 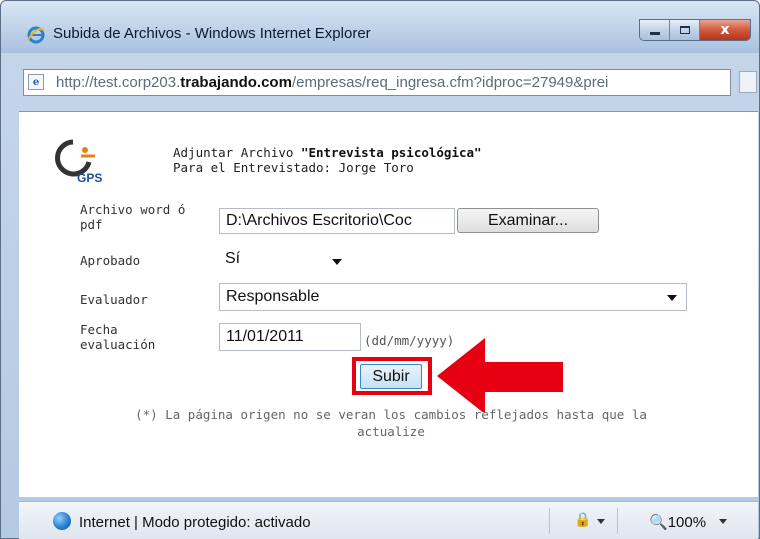 I want to click on evaluador-value: Responsable, so click(x=273, y=296).